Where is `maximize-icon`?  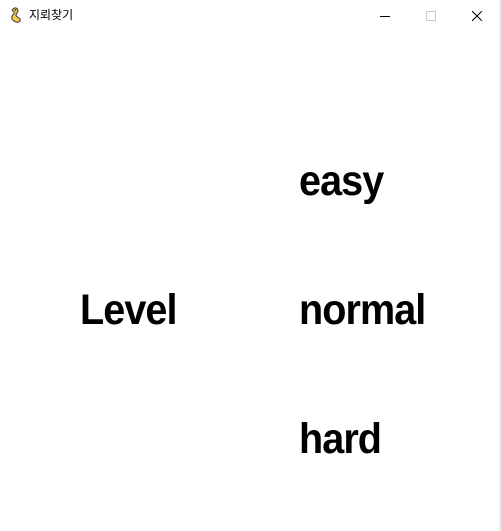 maximize-icon is located at coordinates (431, 15).